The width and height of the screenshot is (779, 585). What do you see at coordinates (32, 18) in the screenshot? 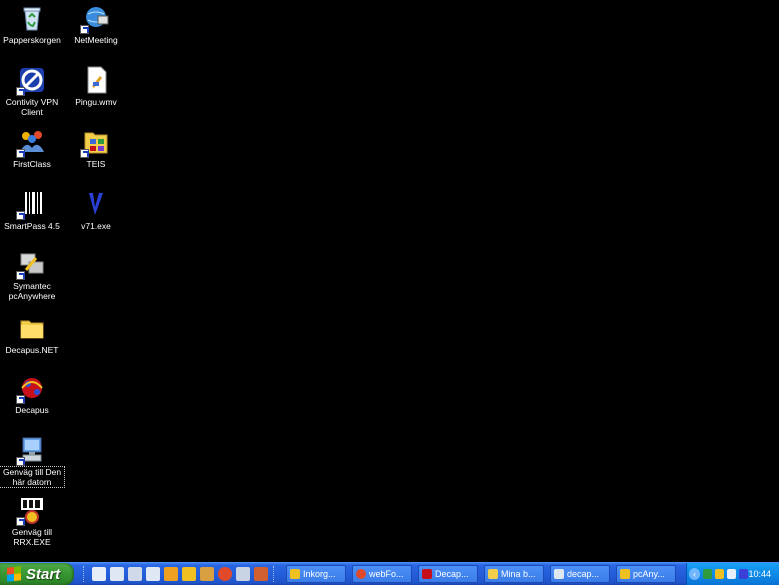
I see `recycle-bin-icon` at bounding box center [32, 18].